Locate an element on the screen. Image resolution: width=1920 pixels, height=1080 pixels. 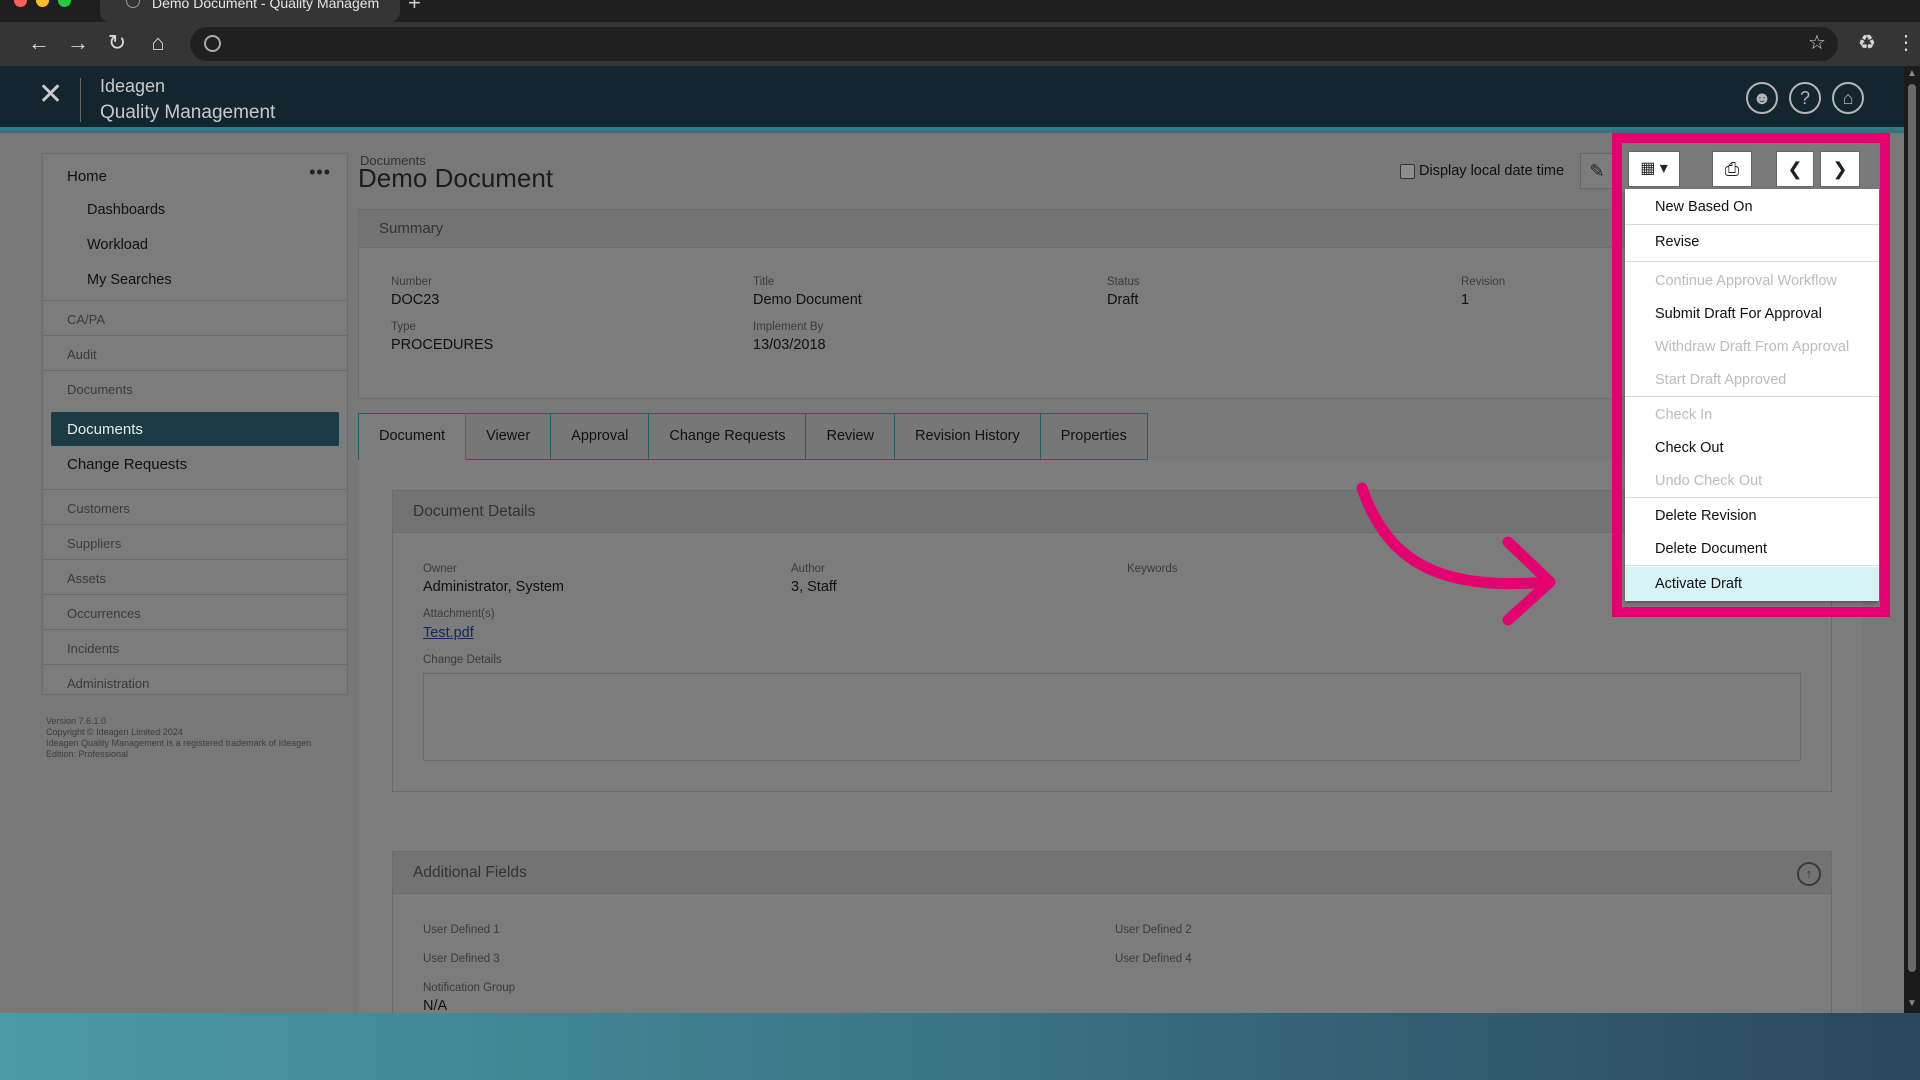
sidebar-item-capa: CA/PA is located at coordinates (195, 317).